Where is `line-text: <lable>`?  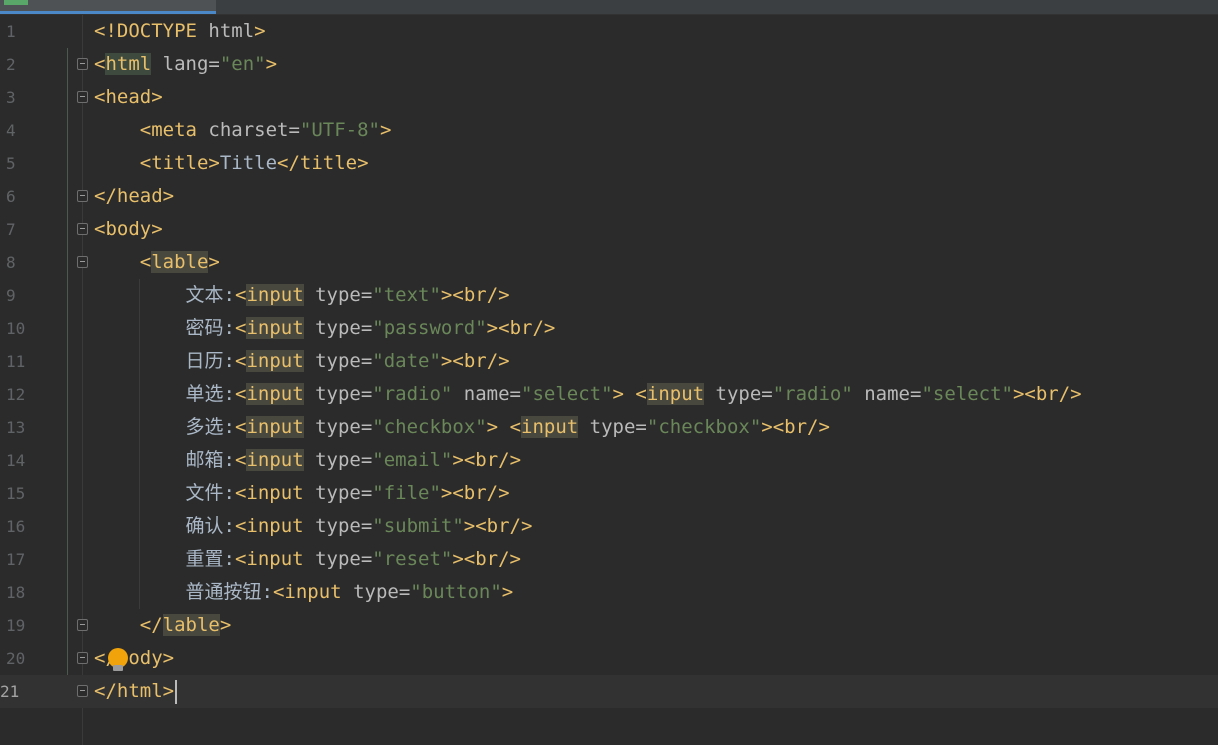
line-text: <lable> is located at coordinates (157, 262).